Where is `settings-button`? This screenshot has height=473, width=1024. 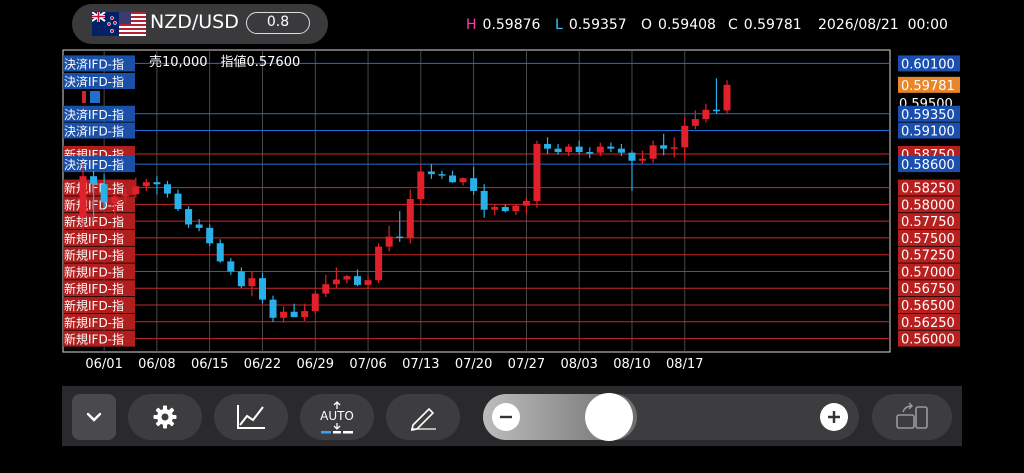
settings-button is located at coordinates (165, 417).